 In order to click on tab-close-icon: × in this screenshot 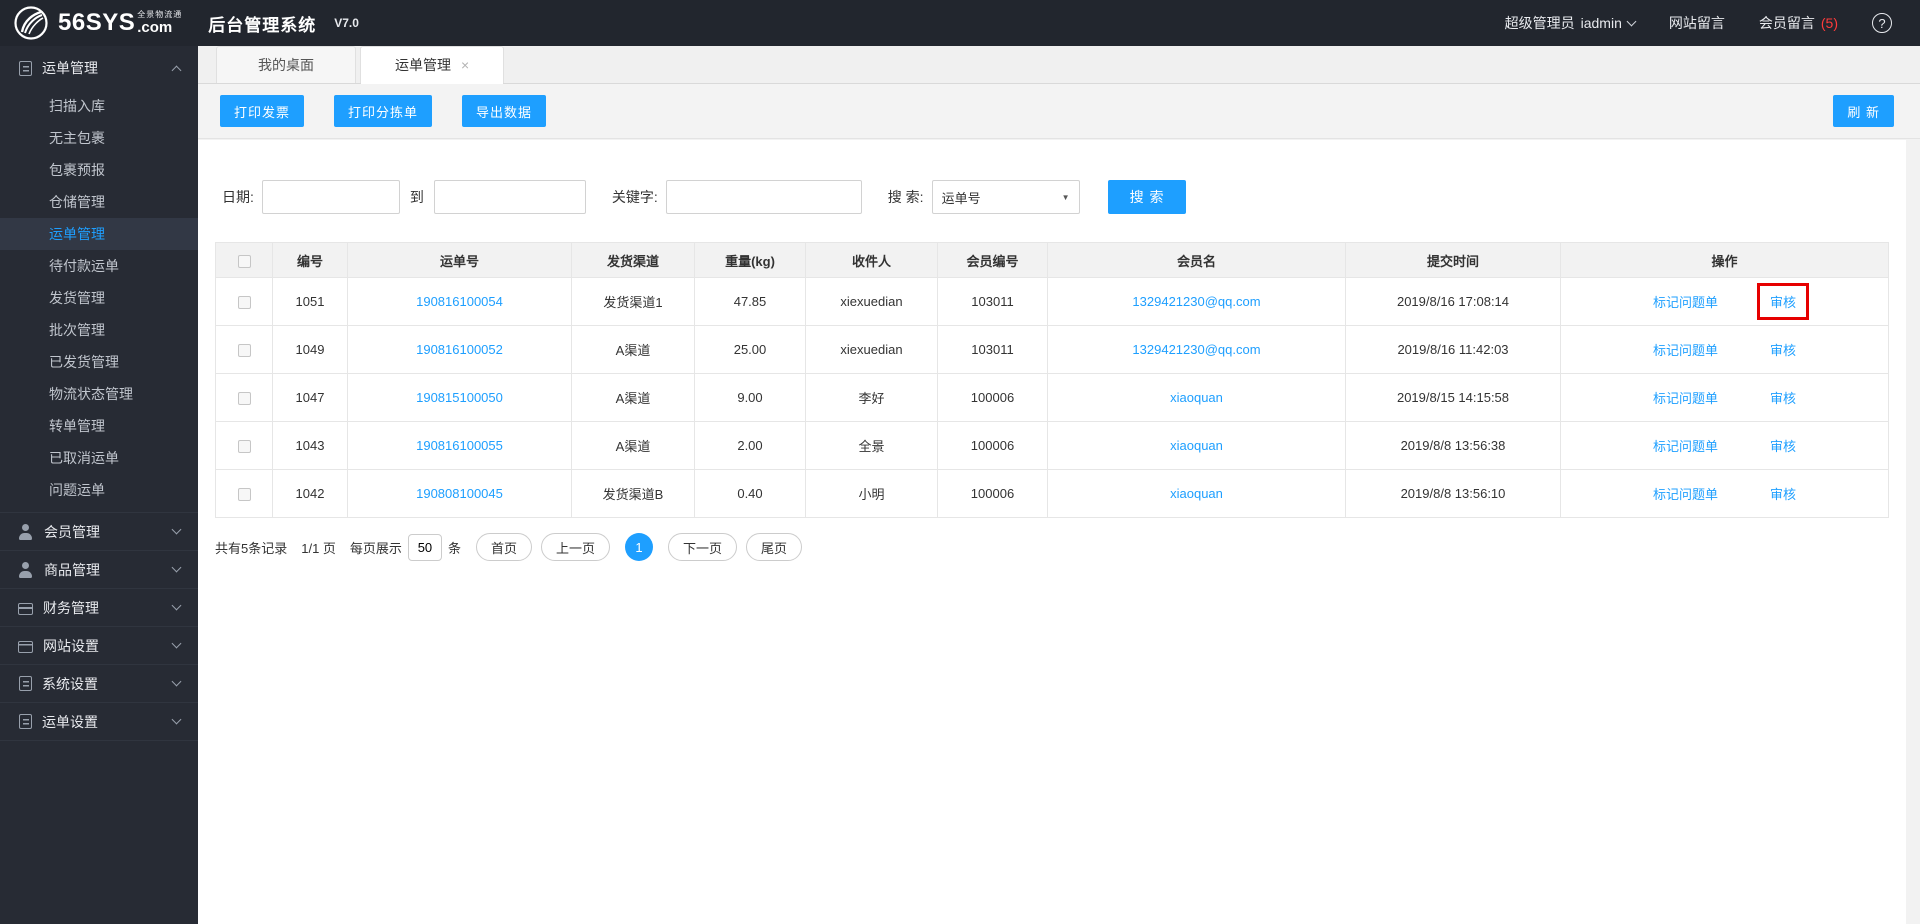, I will do `click(465, 65)`.